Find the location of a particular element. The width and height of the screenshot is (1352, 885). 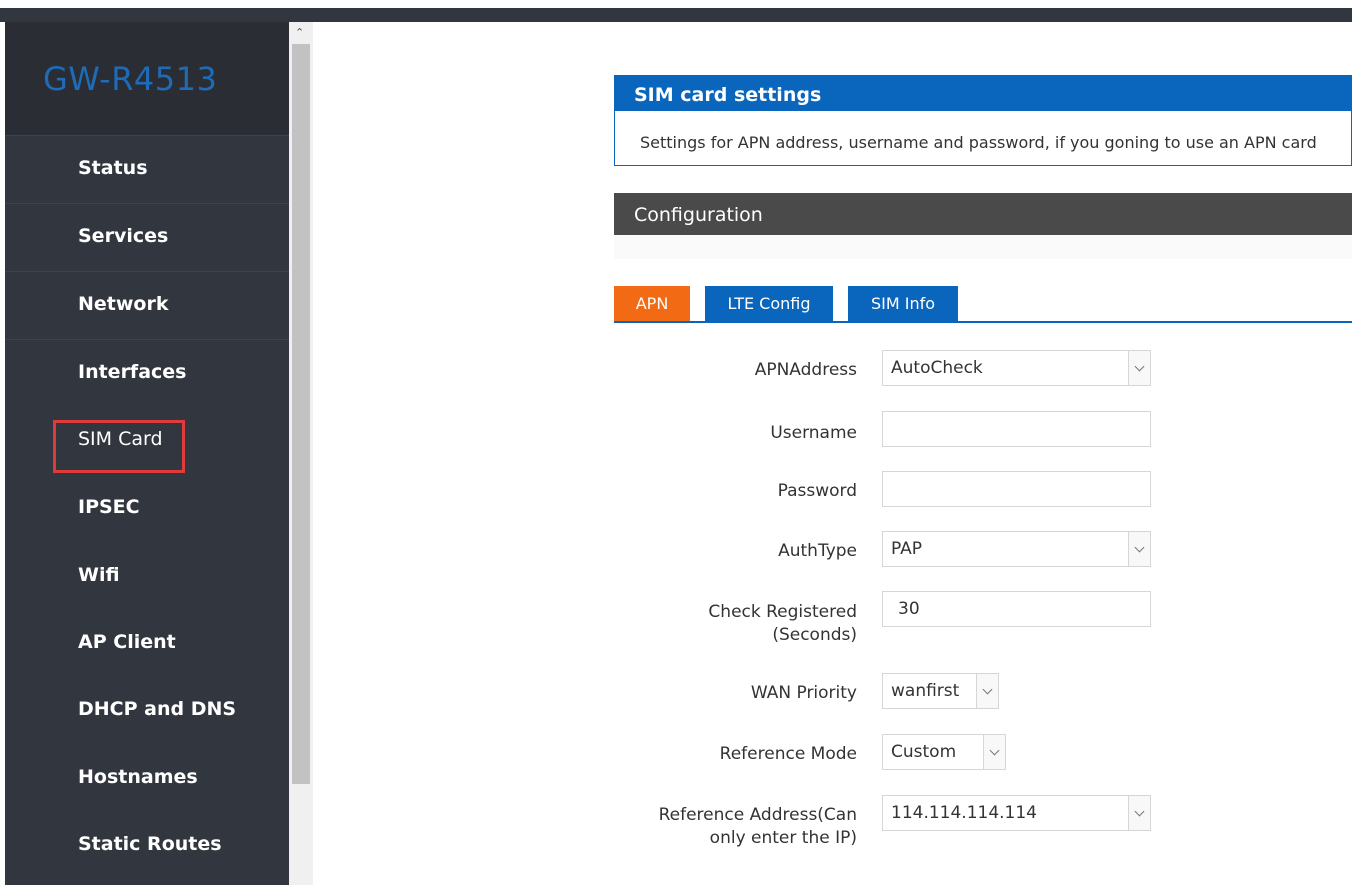

apn-address-select: AutoCheck is located at coordinates (1016, 368).